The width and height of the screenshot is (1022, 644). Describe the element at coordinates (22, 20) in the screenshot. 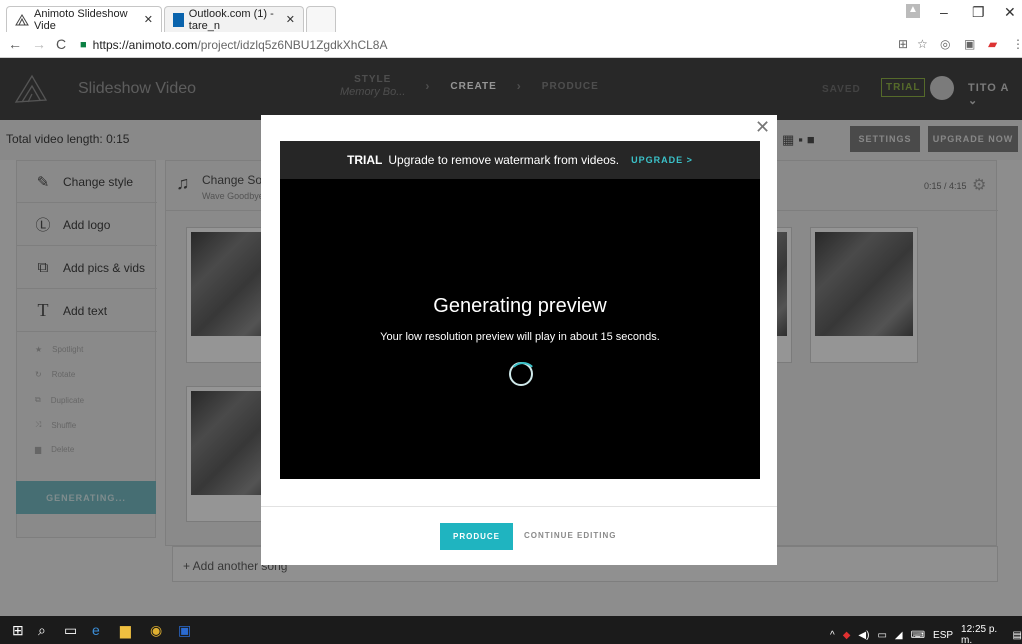

I see `animoto-favicon-icon` at that location.